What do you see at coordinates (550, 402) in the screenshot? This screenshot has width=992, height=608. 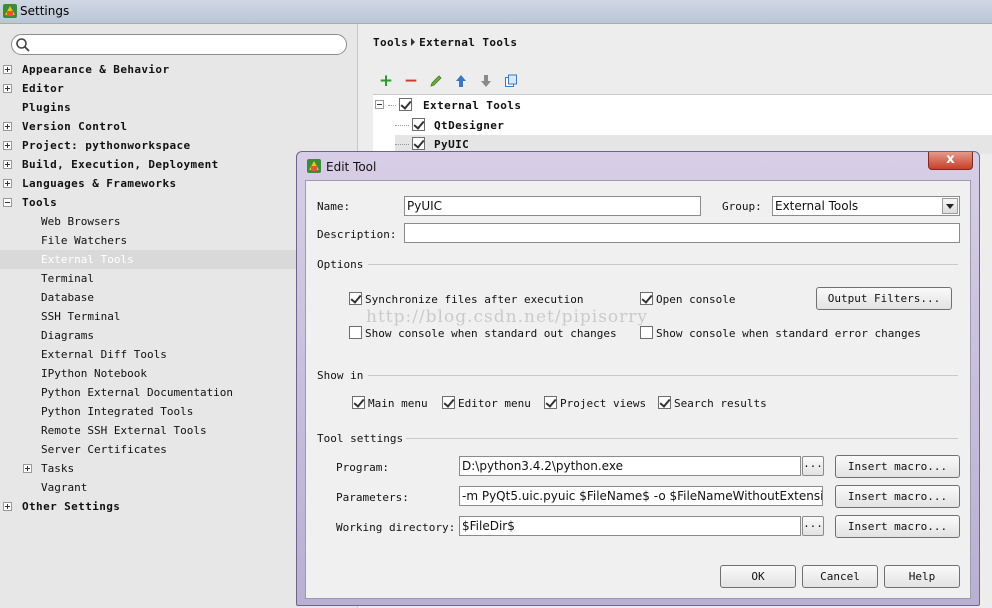 I see `project-views-checkbox` at bounding box center [550, 402].